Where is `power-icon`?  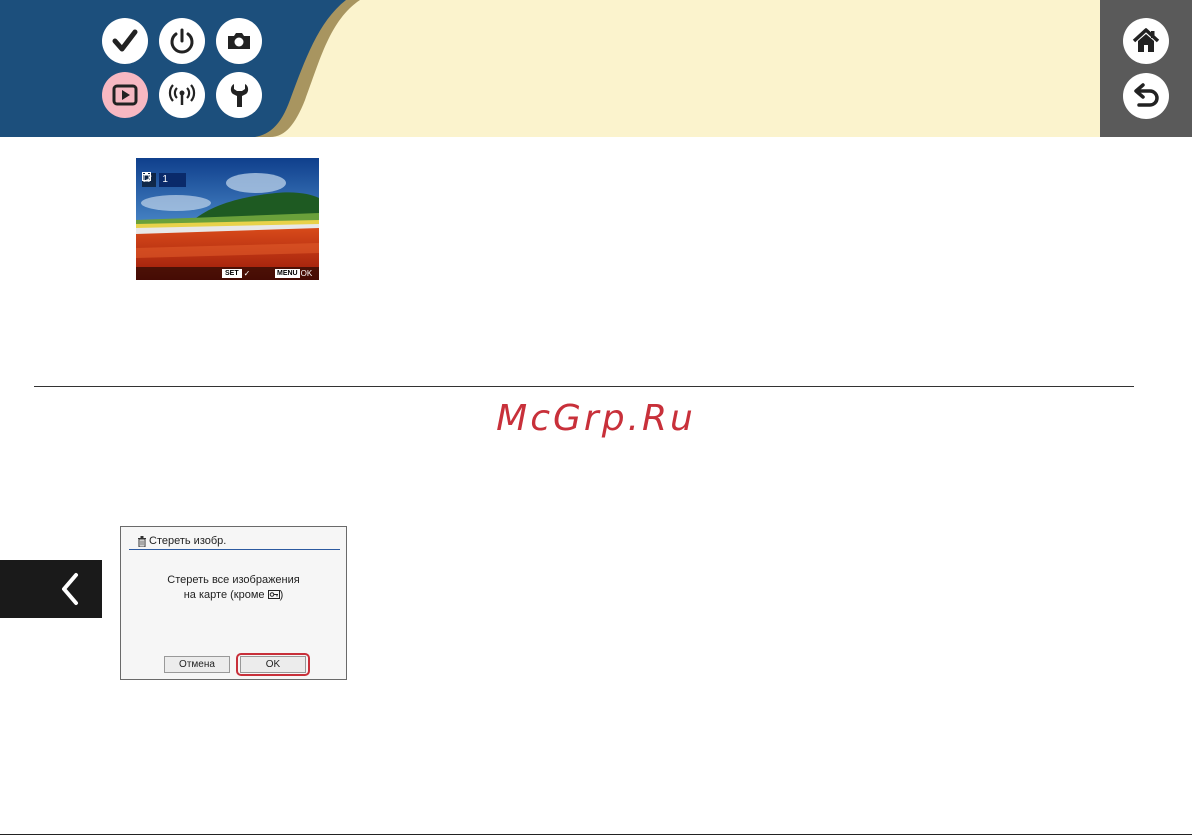 power-icon is located at coordinates (182, 41).